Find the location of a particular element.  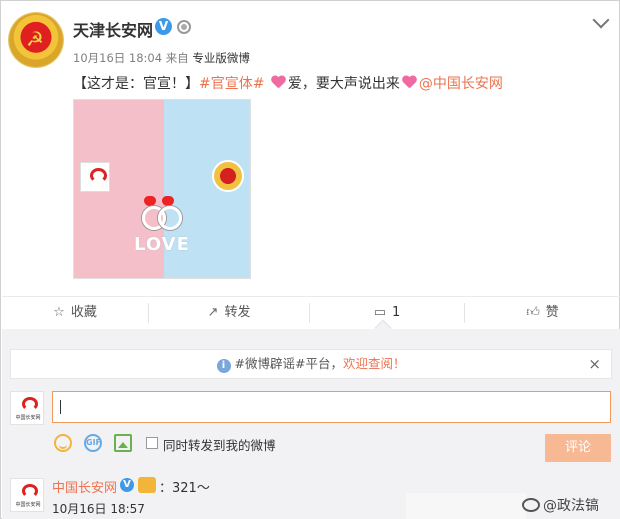

repost-label: 转发 is located at coordinates (237, 312).